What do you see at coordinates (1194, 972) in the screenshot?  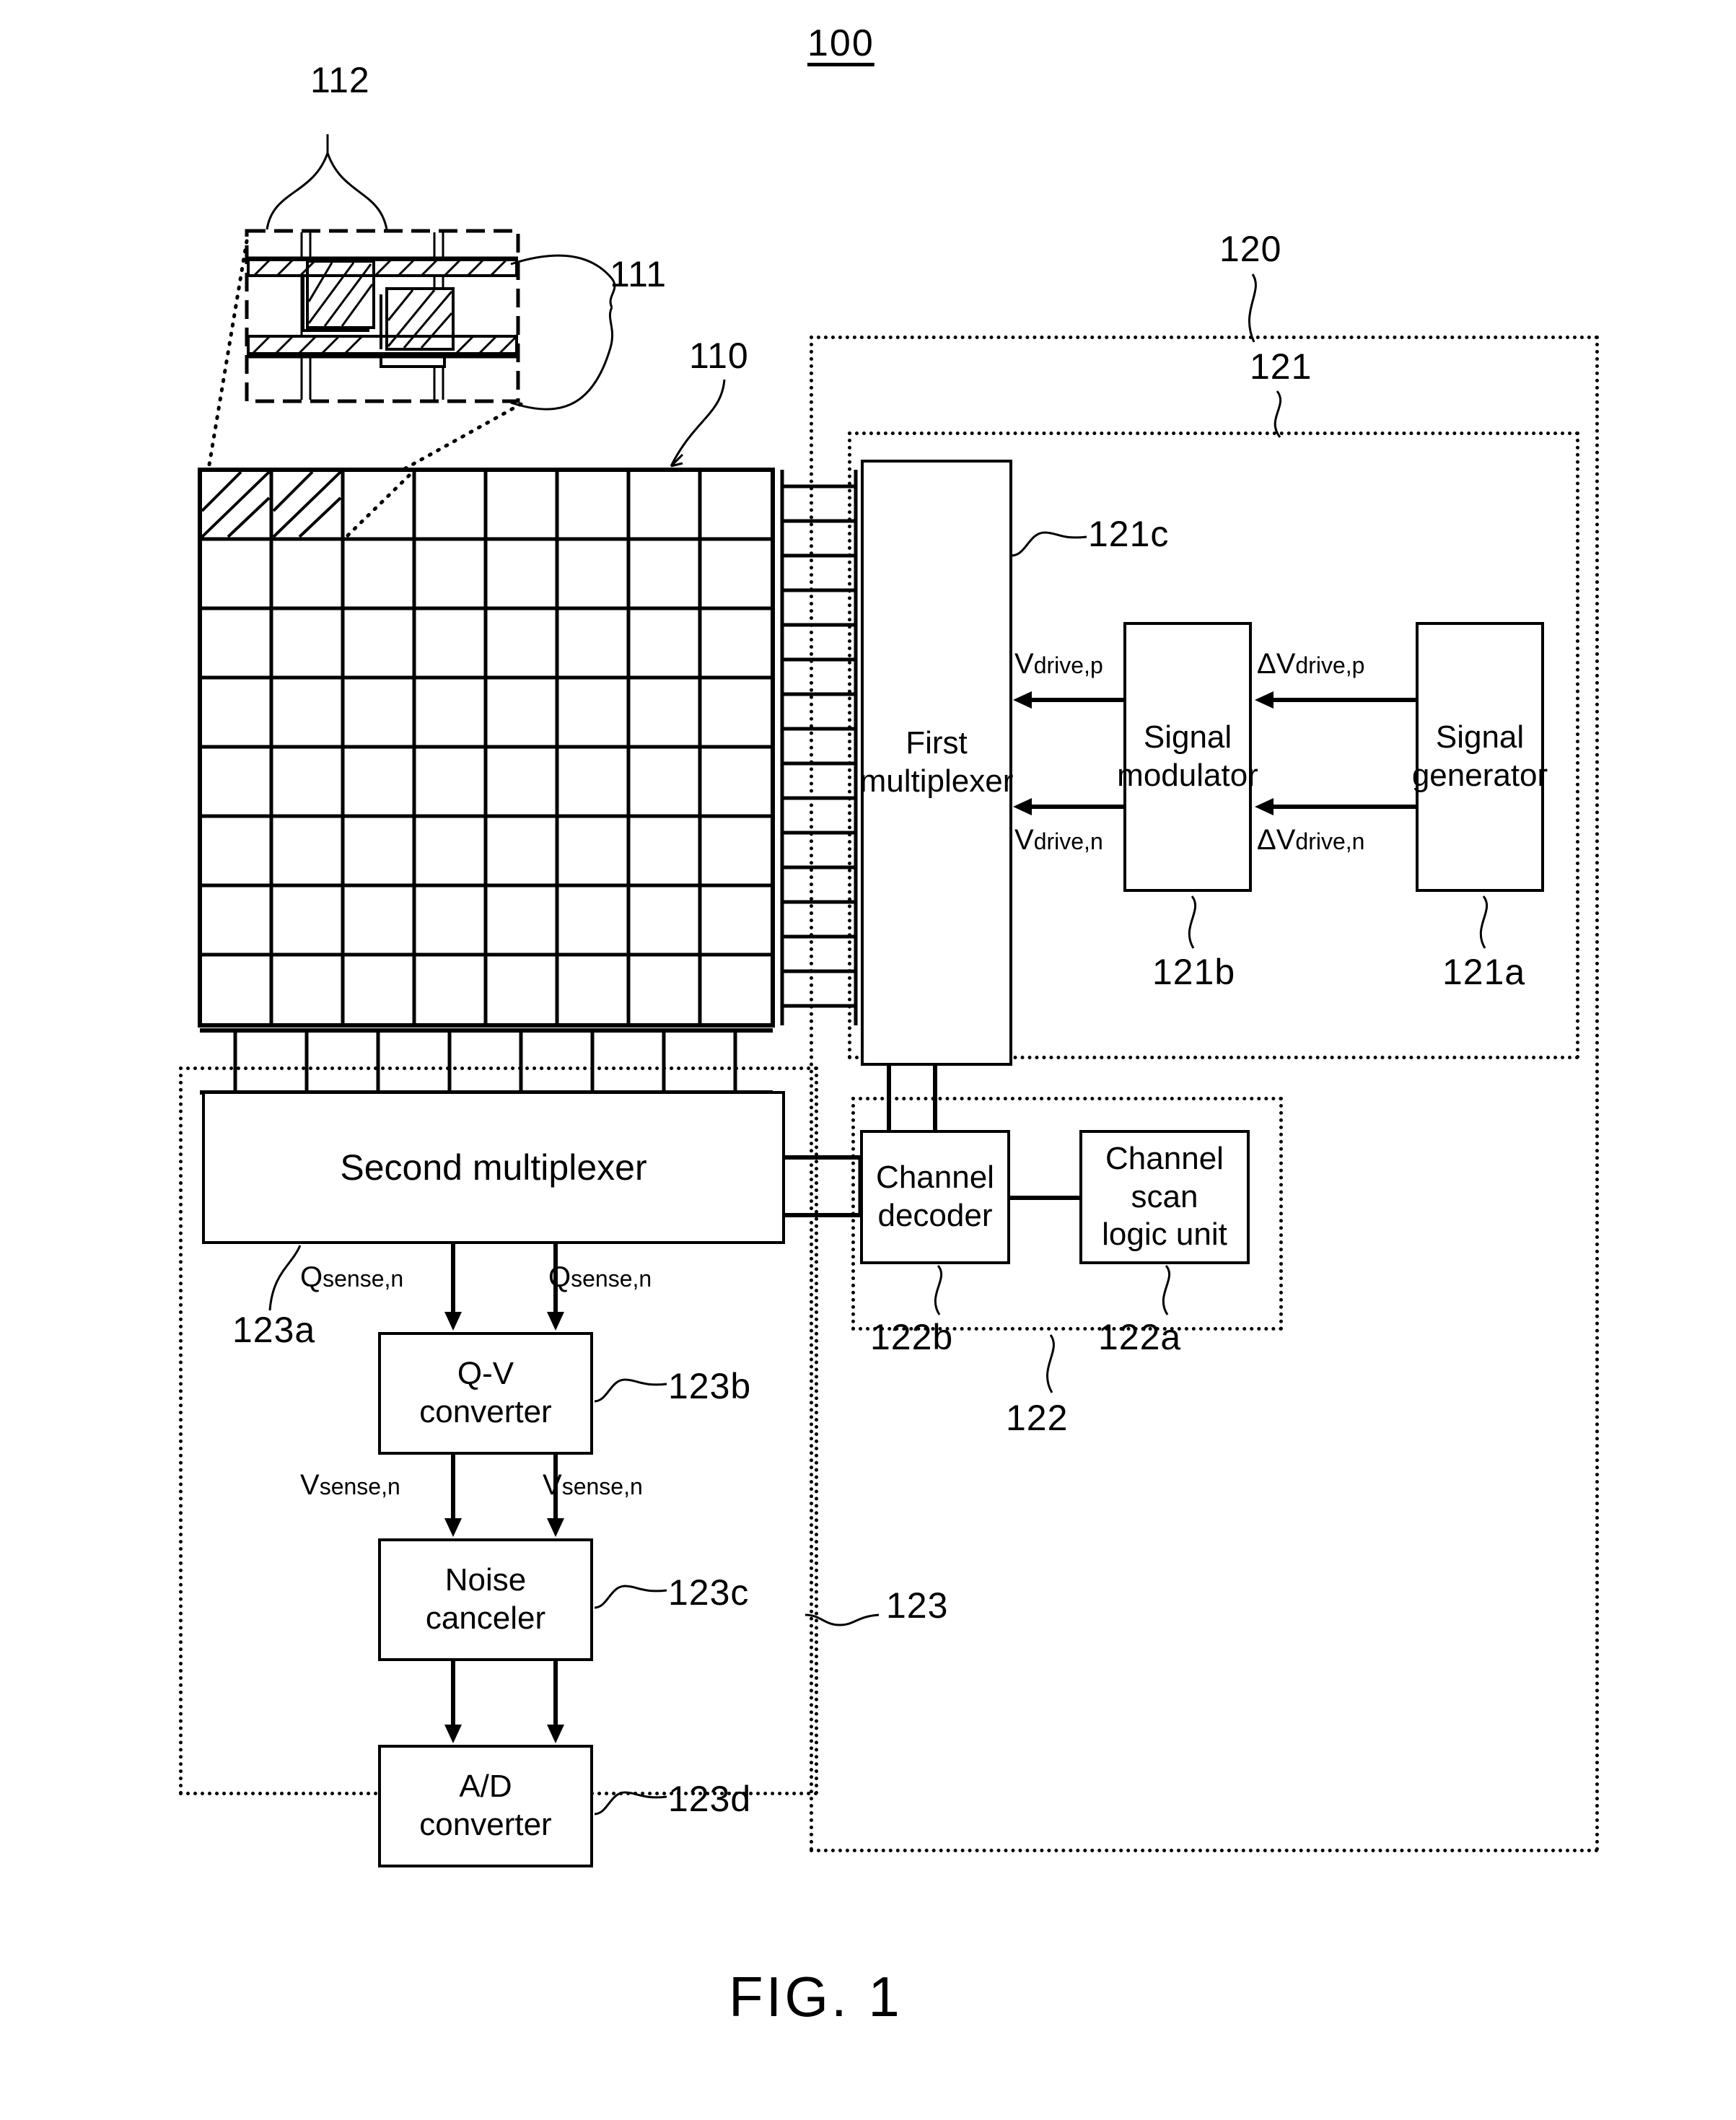 I see `reference-label-121b: 121b` at bounding box center [1194, 972].